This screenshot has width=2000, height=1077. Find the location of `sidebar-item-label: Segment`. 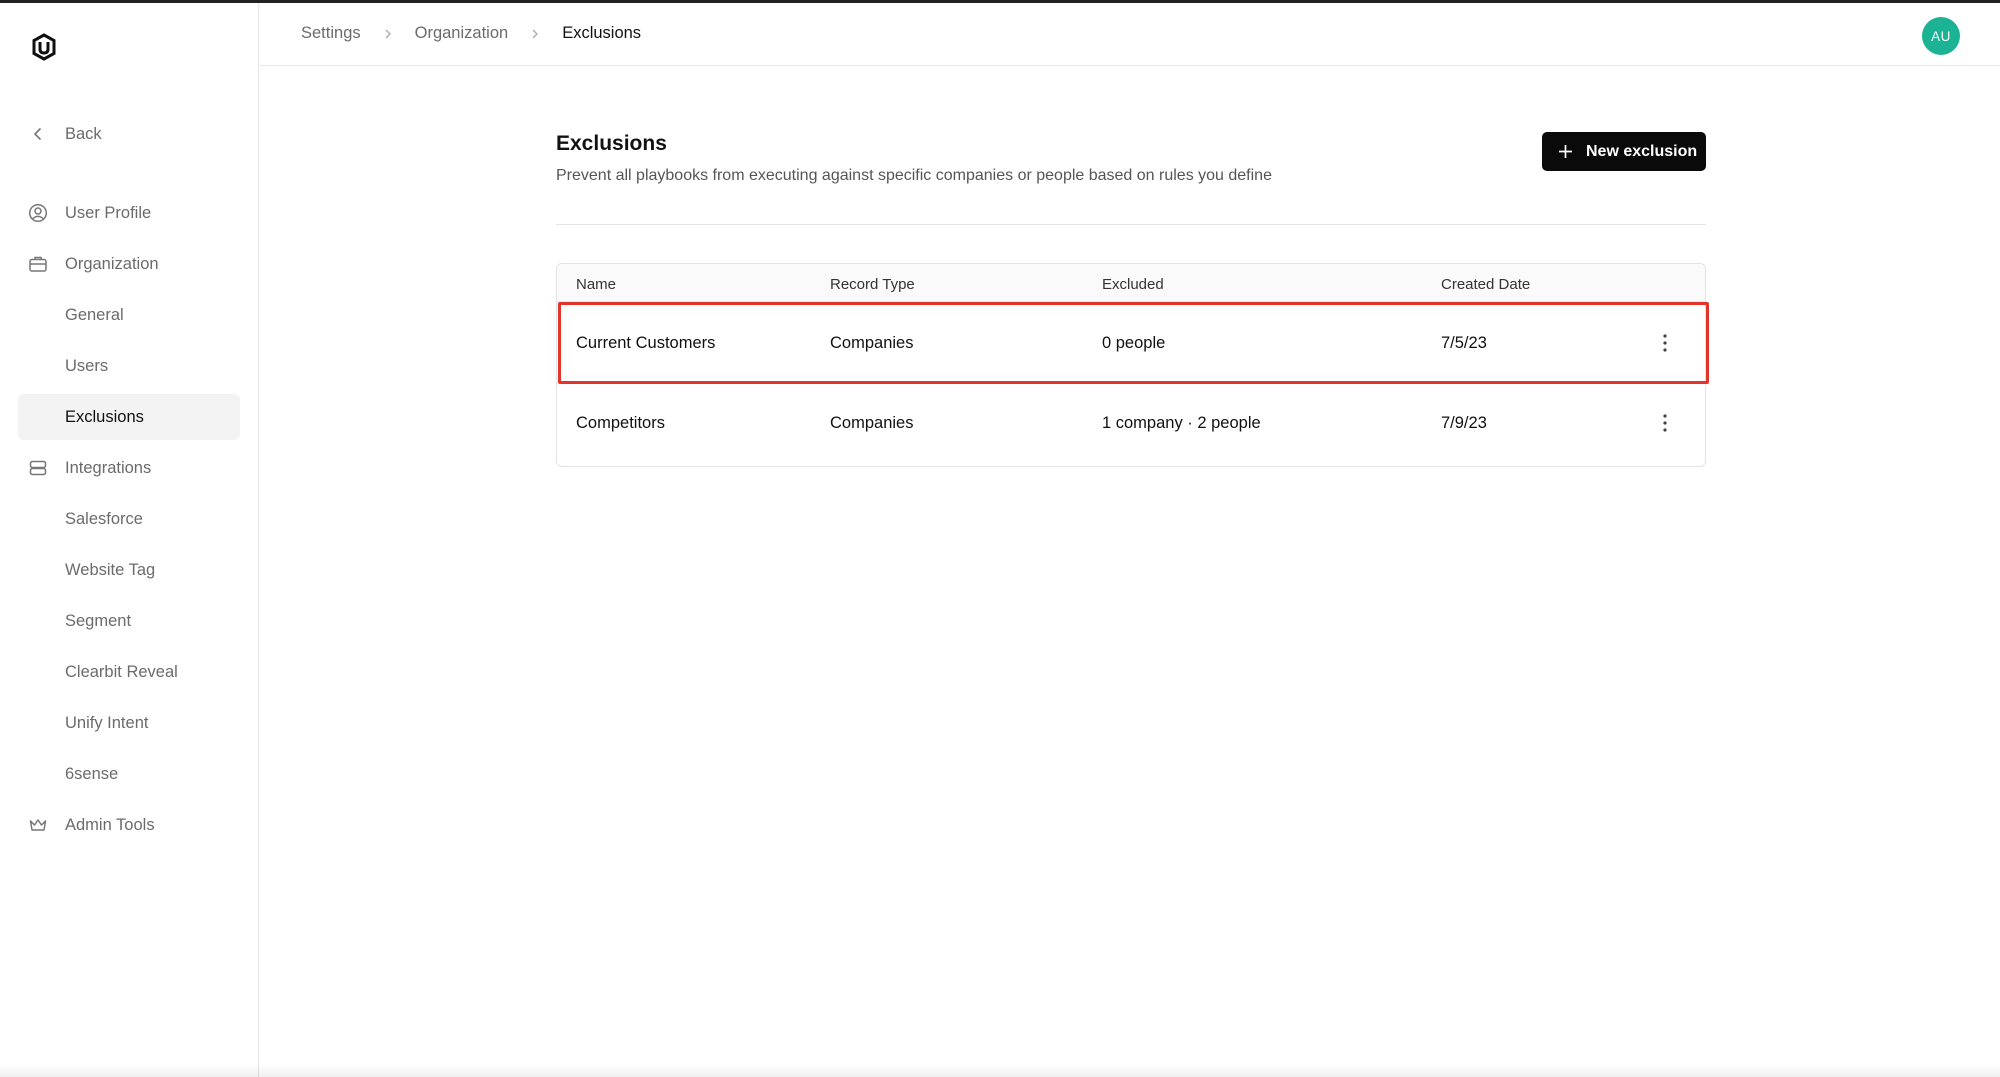

sidebar-item-label: Segment is located at coordinates (98, 620).